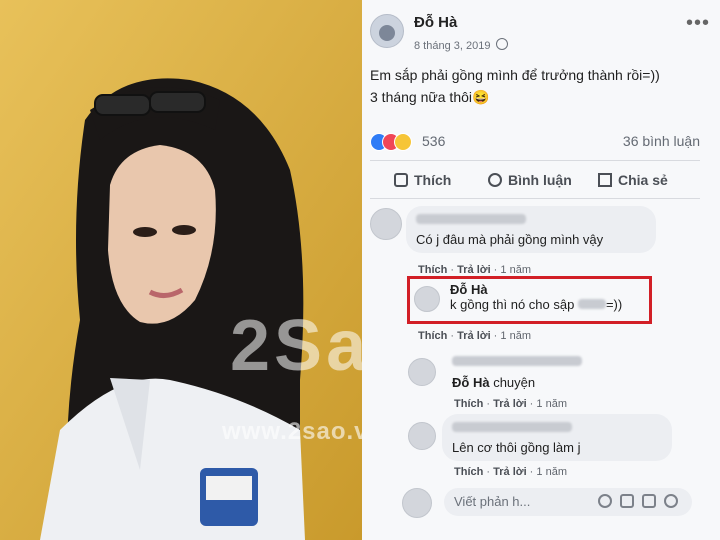 The width and height of the screenshot is (720, 540). Describe the element at coordinates (471, 382) in the screenshot. I see `mention-name: Đỗ Hà` at that location.